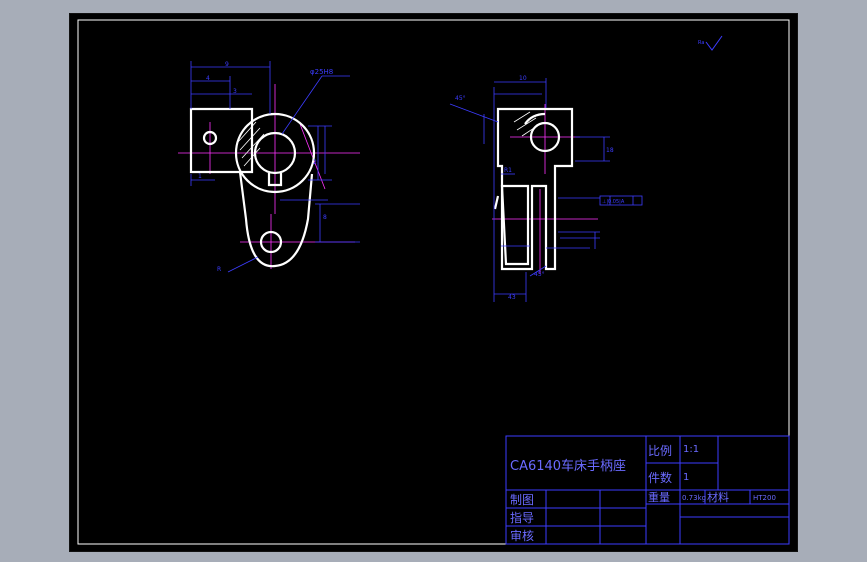  I want to click on designer-label: 指导, so click(522, 517).